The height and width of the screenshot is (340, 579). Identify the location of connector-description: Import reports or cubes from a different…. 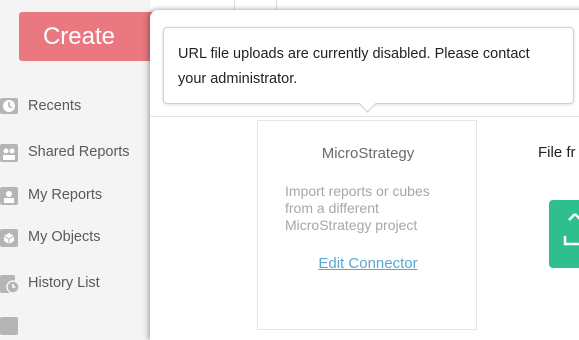
(357, 208).